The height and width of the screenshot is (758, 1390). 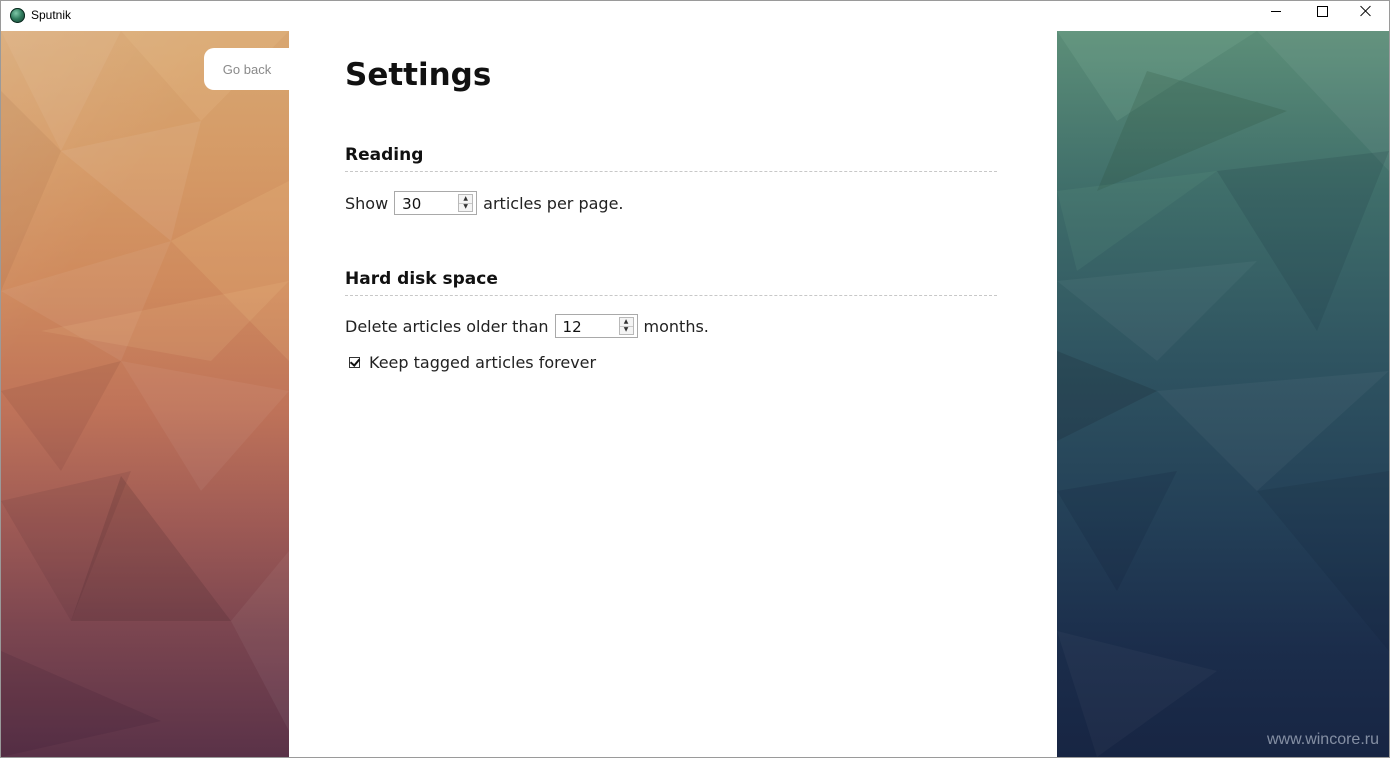 What do you see at coordinates (676, 326) in the screenshot?
I see `months-label: months.` at bounding box center [676, 326].